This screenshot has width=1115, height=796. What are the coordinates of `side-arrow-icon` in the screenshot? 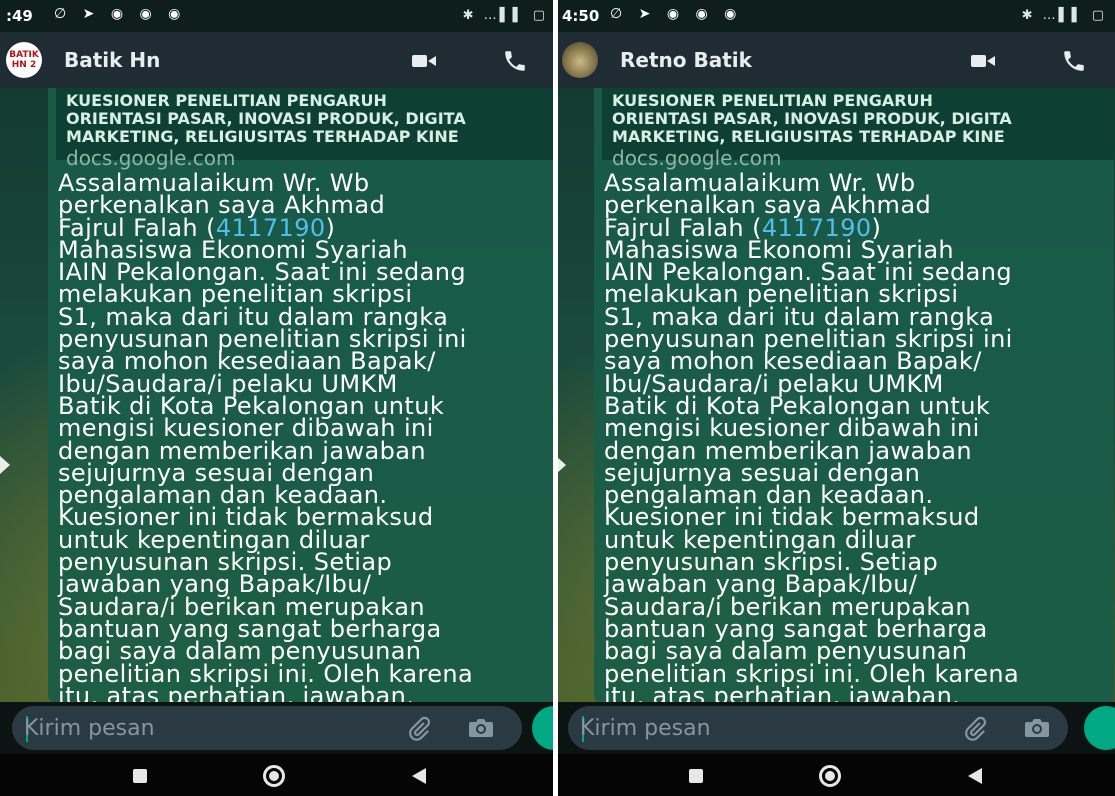 It's located at (5, 465).